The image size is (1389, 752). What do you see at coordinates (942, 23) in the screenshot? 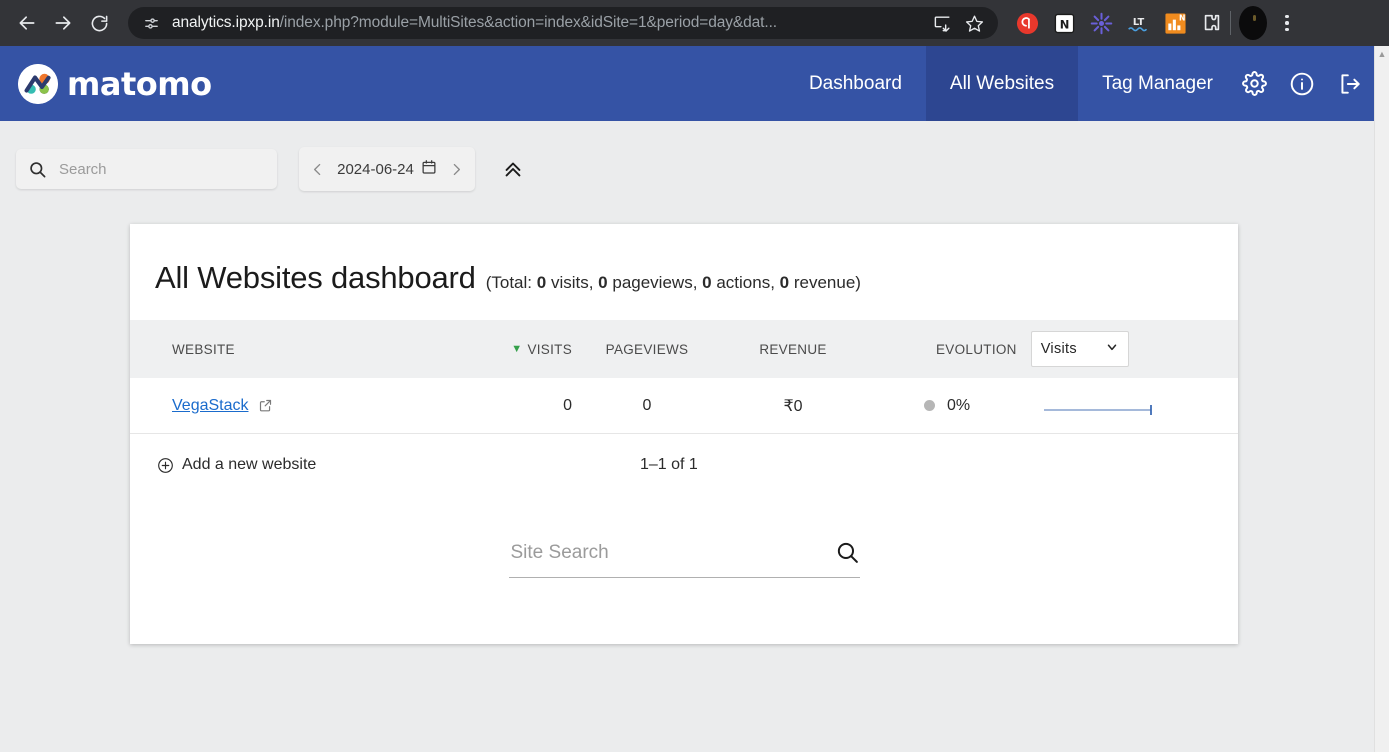
I see `install-app-icon` at bounding box center [942, 23].